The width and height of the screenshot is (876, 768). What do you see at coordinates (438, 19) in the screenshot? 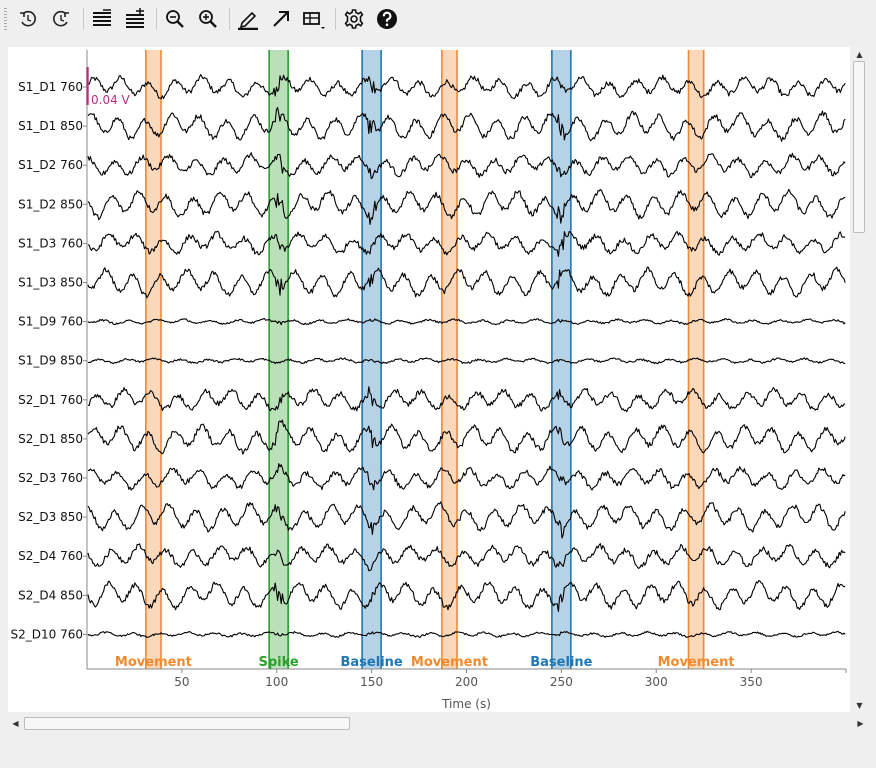
I see `toolbar` at bounding box center [438, 19].